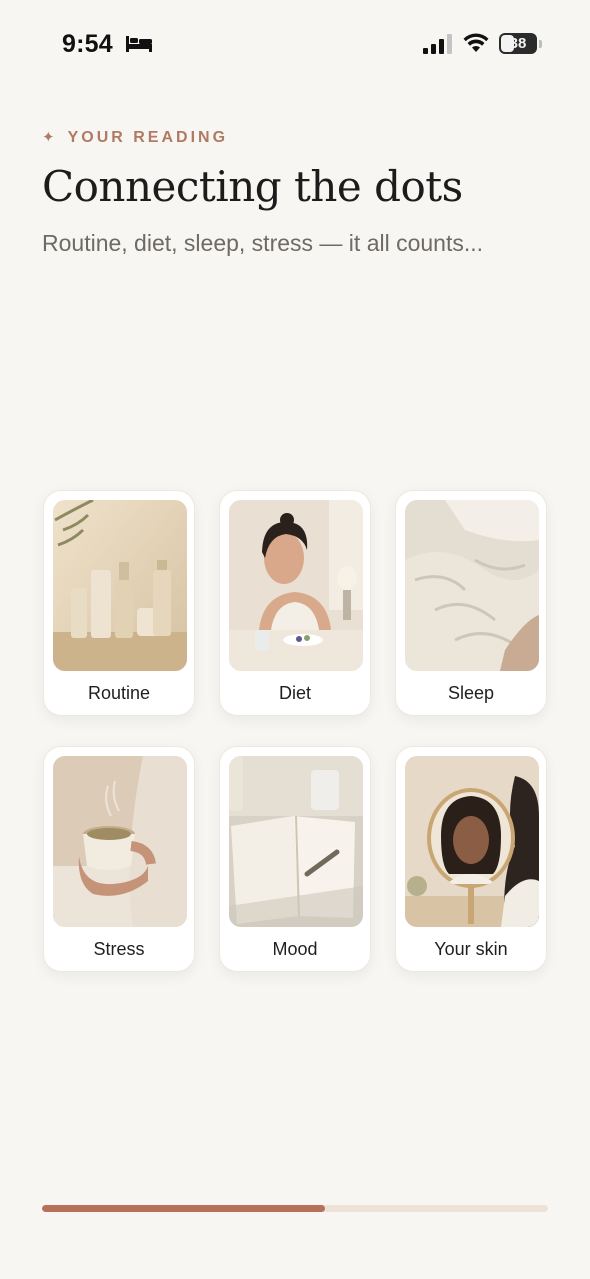  Describe the element at coordinates (476, 42) in the screenshot. I see `wifi-icon` at that location.